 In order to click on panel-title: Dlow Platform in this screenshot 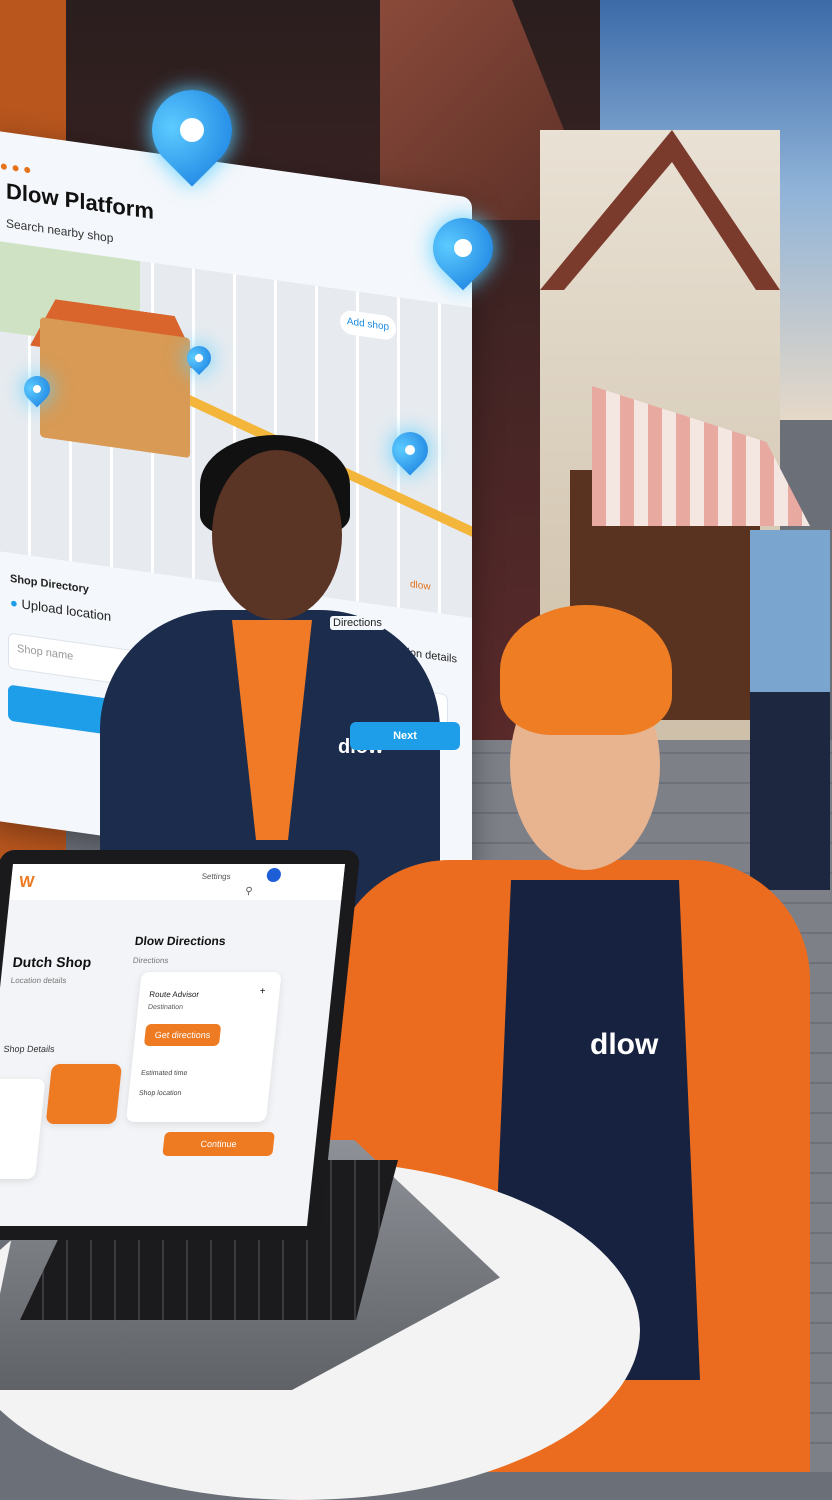, I will do `click(80, 201)`.